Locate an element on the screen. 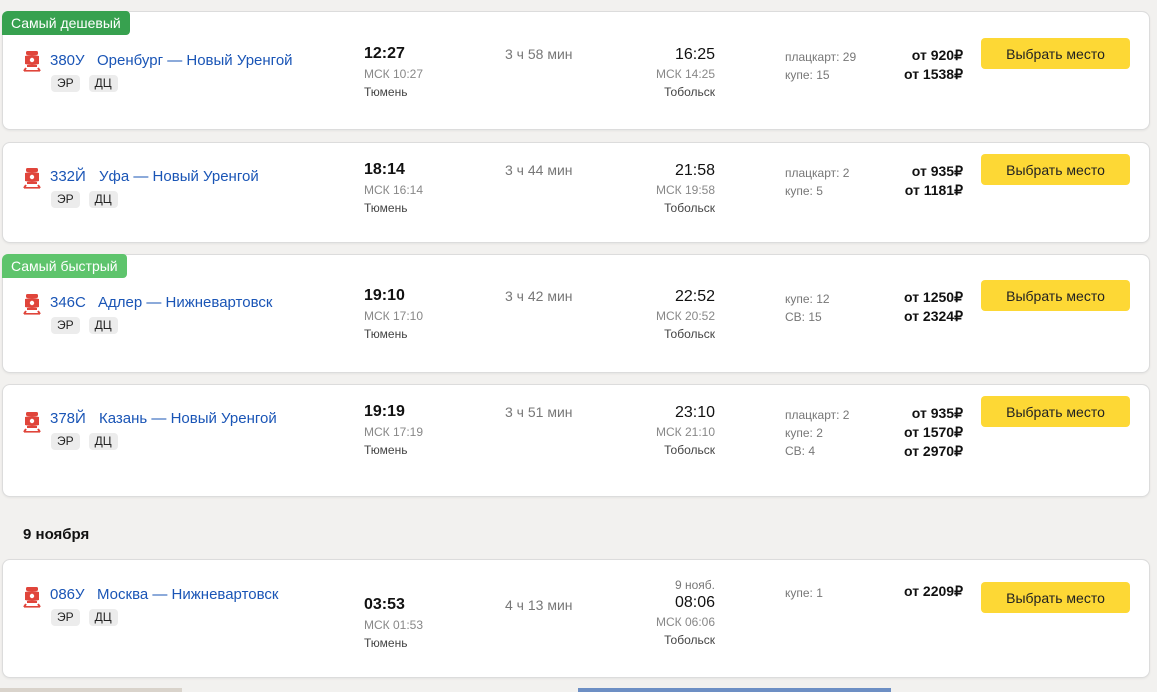 Image resolution: width=1157 pixels, height=692 pixels. seat-classes: плацкарт: 2 купе: 5 is located at coordinates (817, 182).